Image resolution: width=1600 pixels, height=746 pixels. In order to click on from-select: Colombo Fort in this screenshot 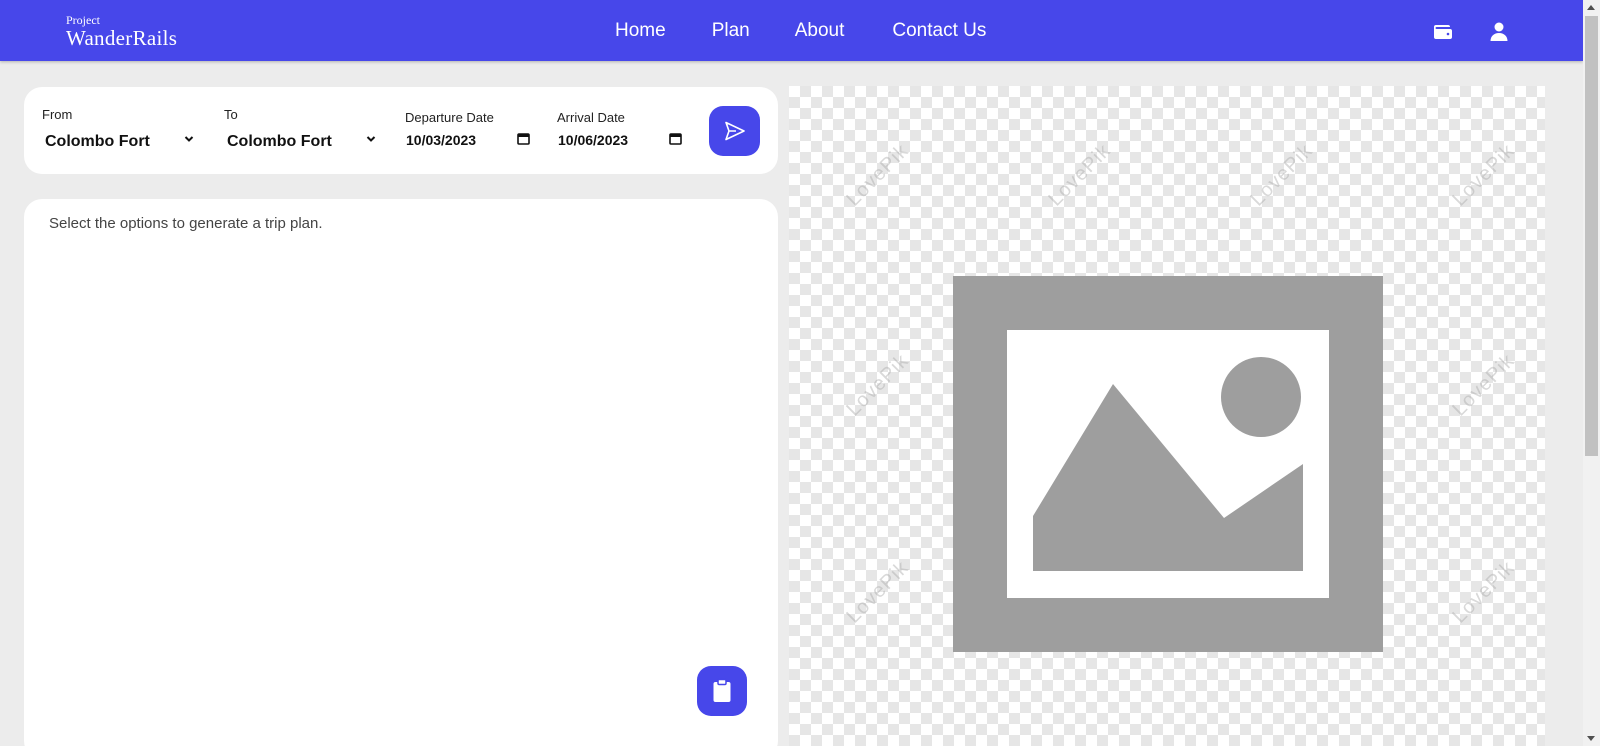, I will do `click(120, 142)`.